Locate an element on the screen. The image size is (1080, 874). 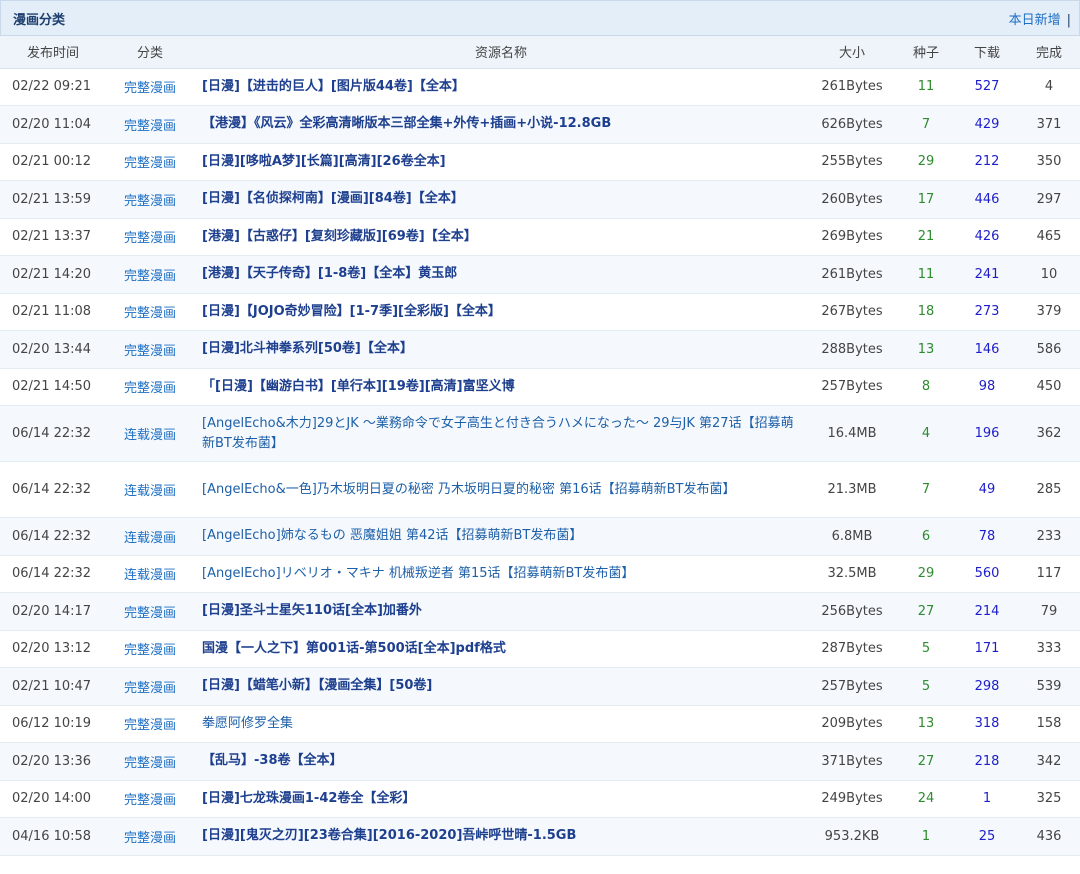
resource-name-cell: 「[日漫]【幽游白书】[单行本][19卷][高清]富坚义博 is located at coordinates (501, 387).